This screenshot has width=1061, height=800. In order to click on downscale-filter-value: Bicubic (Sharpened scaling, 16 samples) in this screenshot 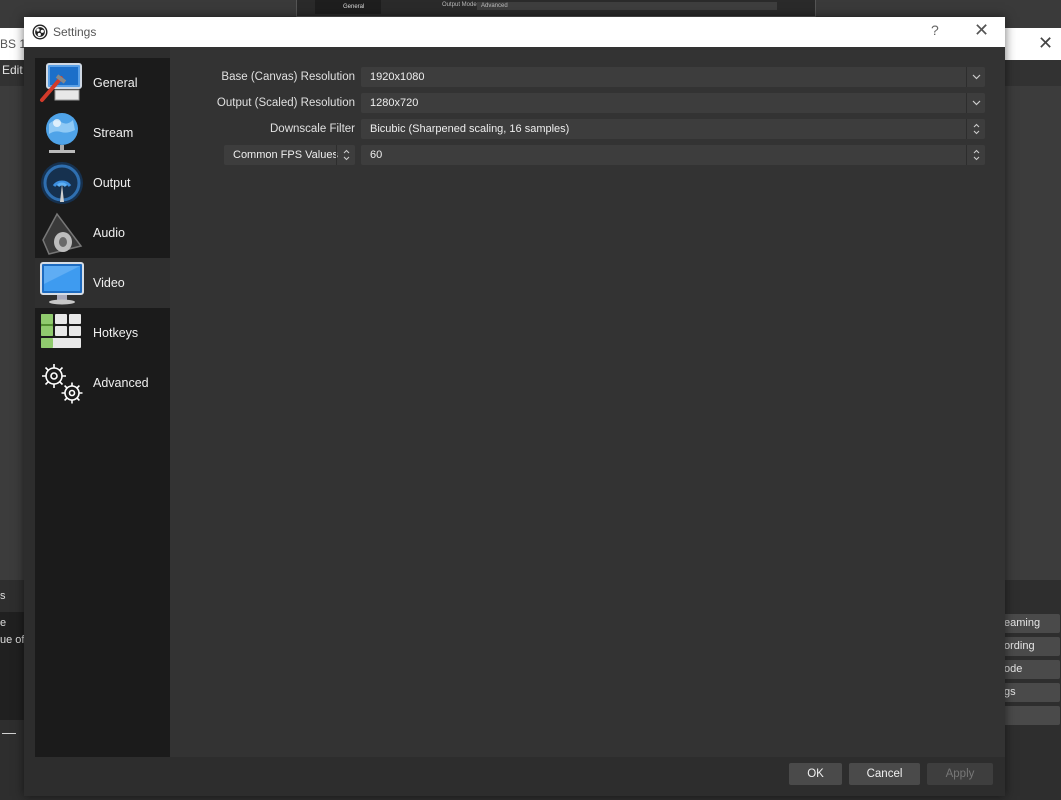, I will do `click(470, 129)`.